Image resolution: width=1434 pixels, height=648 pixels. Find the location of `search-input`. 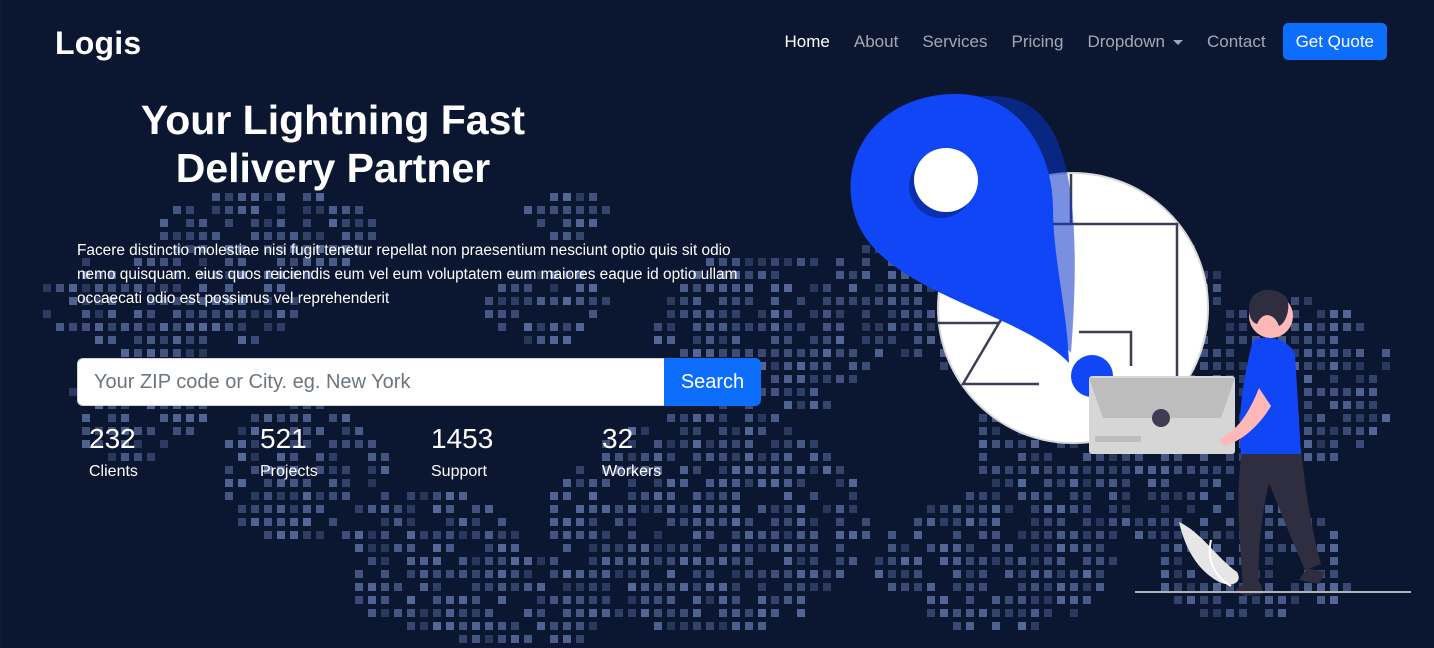

search-input is located at coordinates (370, 382).